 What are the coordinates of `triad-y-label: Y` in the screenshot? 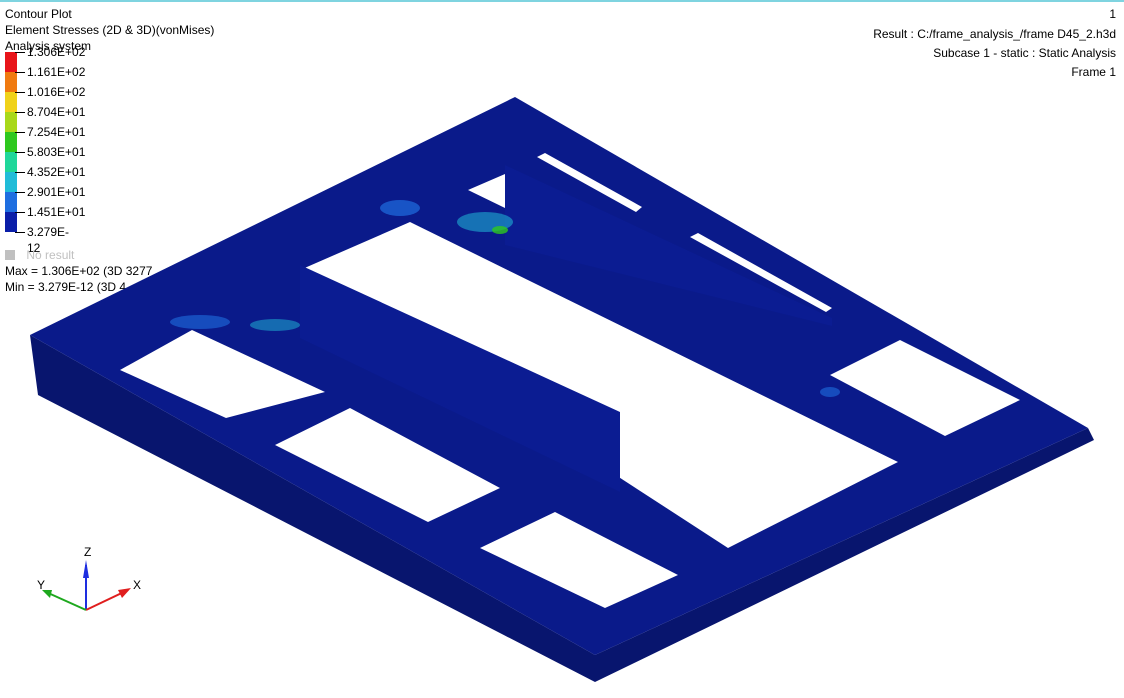 It's located at (41, 585).